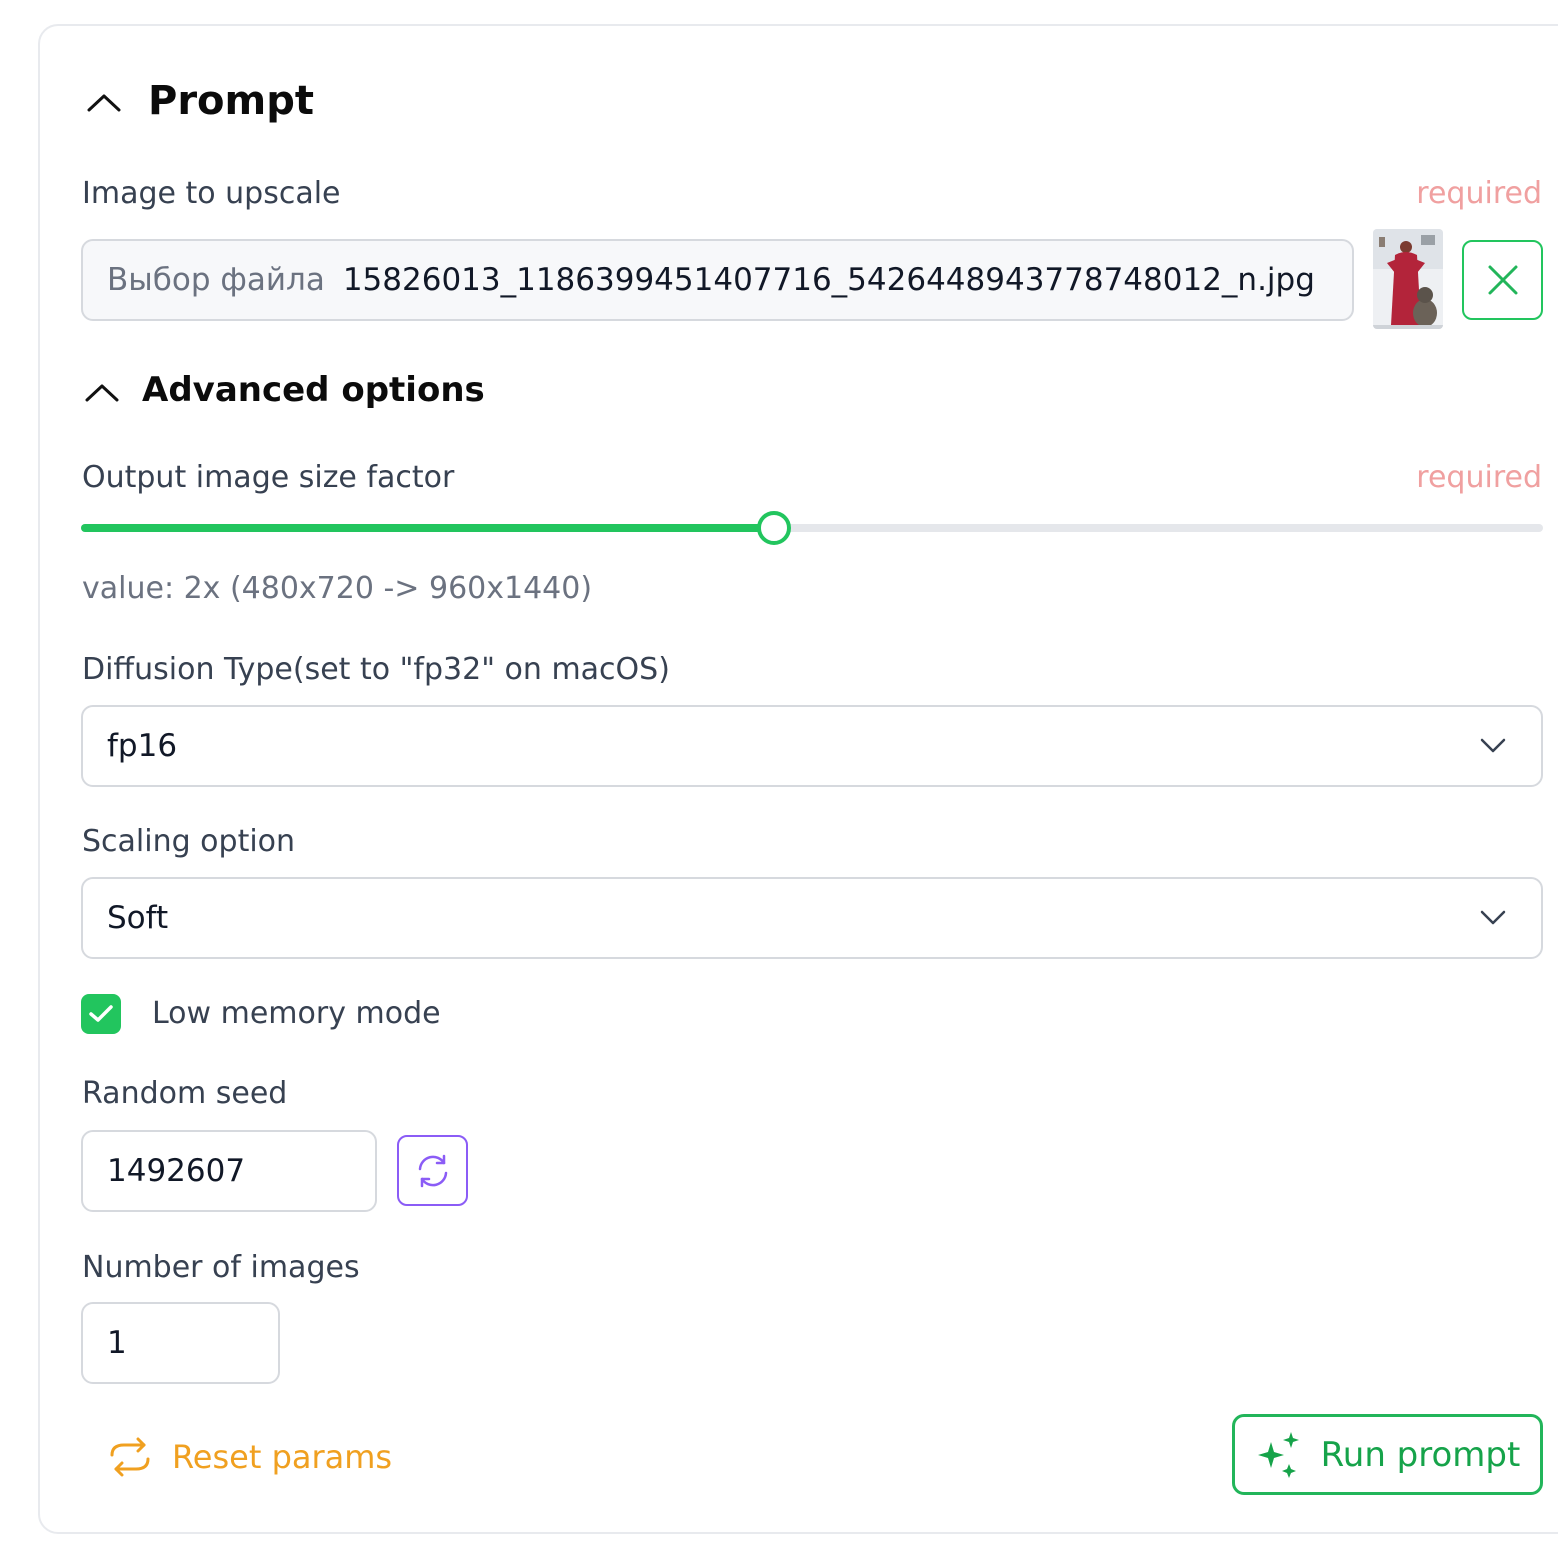 This screenshot has width=1558, height=1550. I want to click on advanced-collapse-toggle, so click(102, 394).